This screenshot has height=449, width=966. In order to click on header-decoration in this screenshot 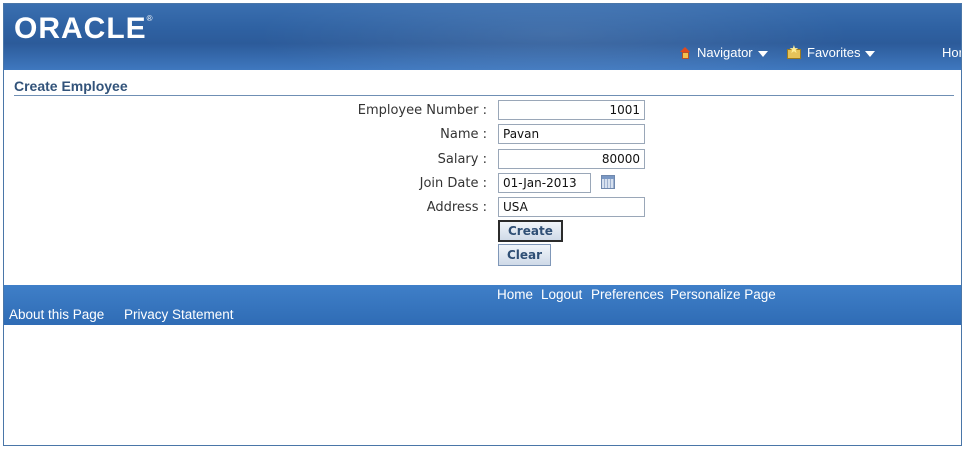, I will do `click(554, 37)`.